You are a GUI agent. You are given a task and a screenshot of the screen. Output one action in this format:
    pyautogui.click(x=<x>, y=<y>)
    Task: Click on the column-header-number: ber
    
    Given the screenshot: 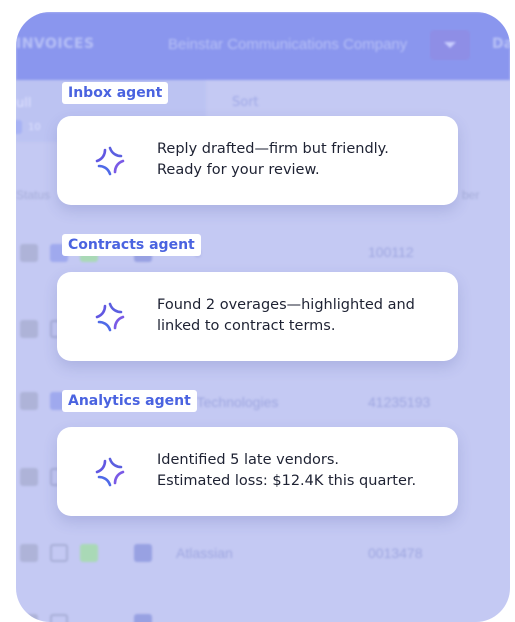 What is the action you would take?
    pyautogui.click(x=470, y=195)
    